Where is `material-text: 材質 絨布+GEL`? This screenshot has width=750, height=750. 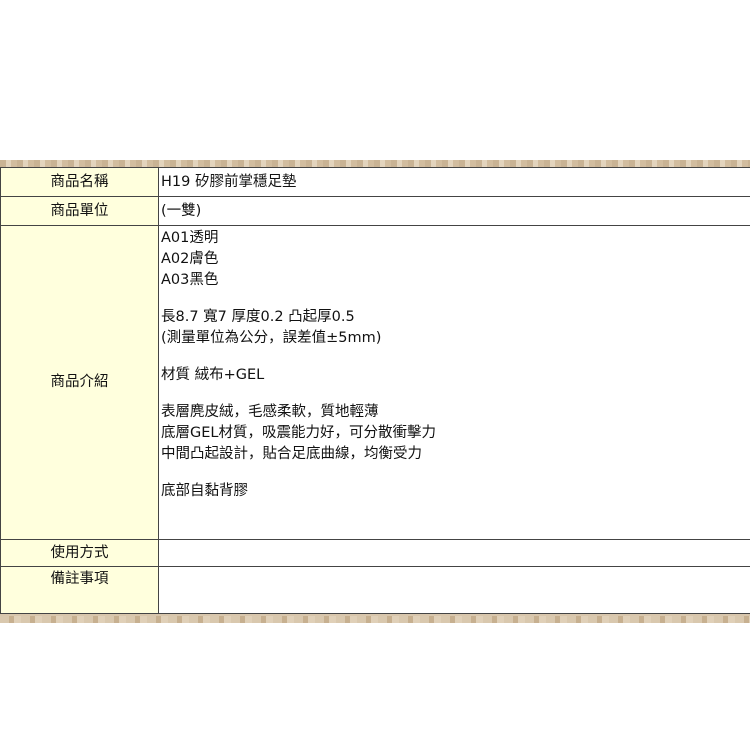
material-text: 材質 絨布+GEL is located at coordinates (213, 375).